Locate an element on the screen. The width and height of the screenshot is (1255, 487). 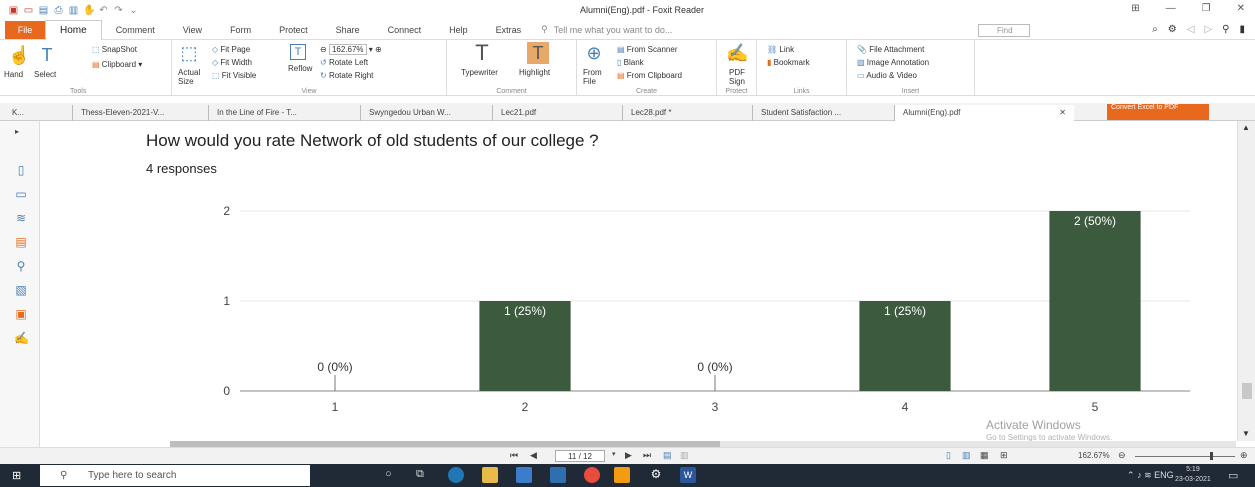
settings-taskbar-icon: ⚙ is located at coordinates (656, 475).